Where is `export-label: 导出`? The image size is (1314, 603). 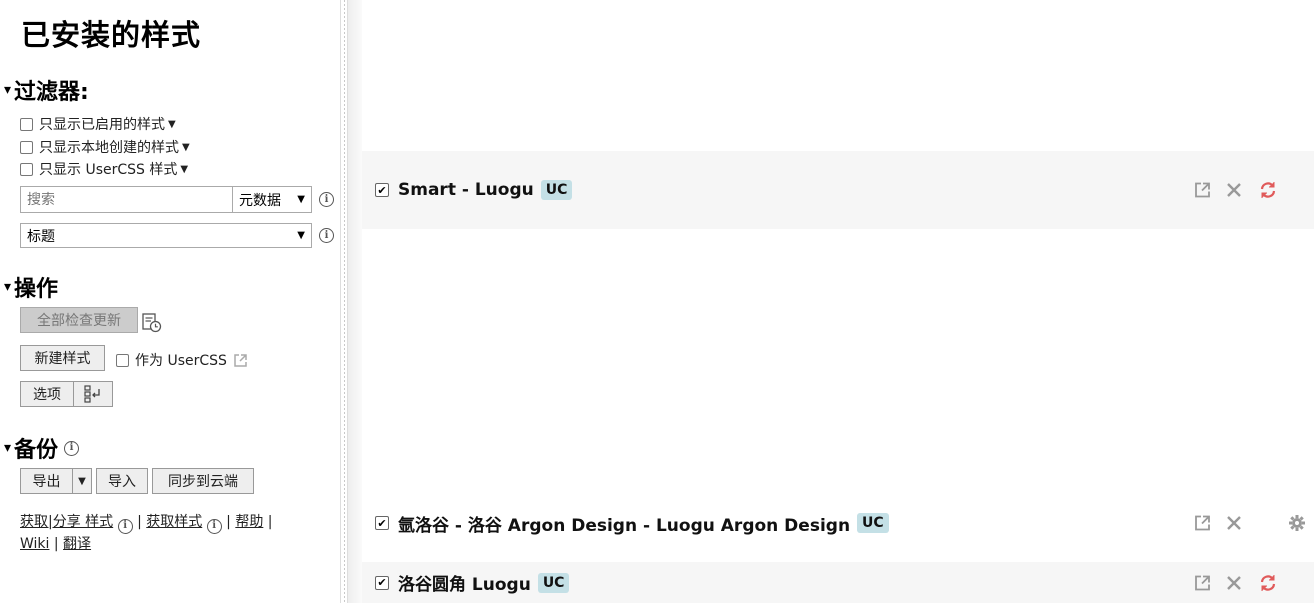
export-label: 导出 is located at coordinates (46, 482).